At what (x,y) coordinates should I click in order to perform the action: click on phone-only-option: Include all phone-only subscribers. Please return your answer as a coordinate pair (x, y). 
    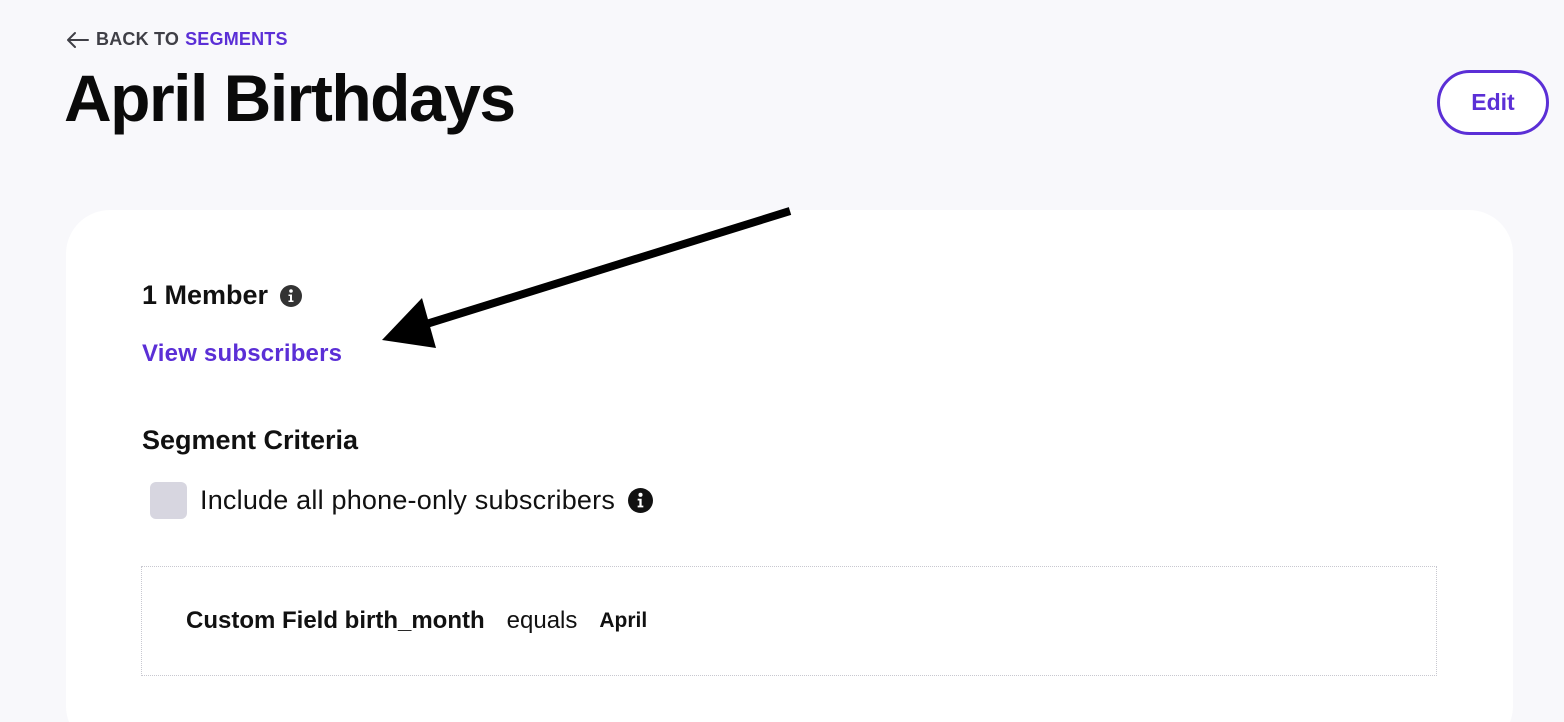
    Looking at the image, I should click on (402, 500).